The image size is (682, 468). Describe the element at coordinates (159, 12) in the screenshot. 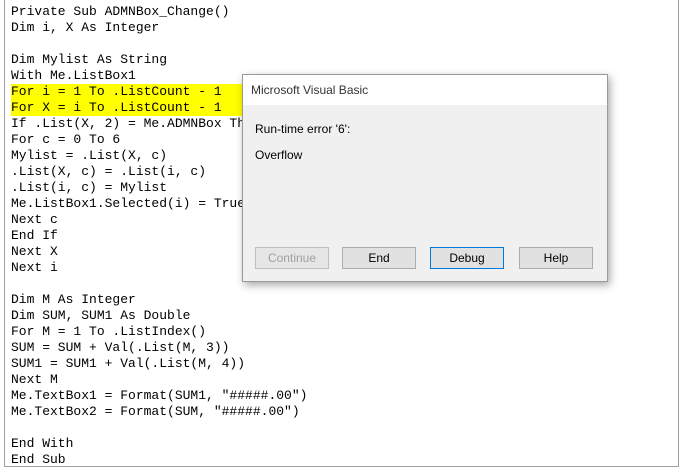

I see `code-line-1: Private Sub ADMNBox_Change()` at that location.